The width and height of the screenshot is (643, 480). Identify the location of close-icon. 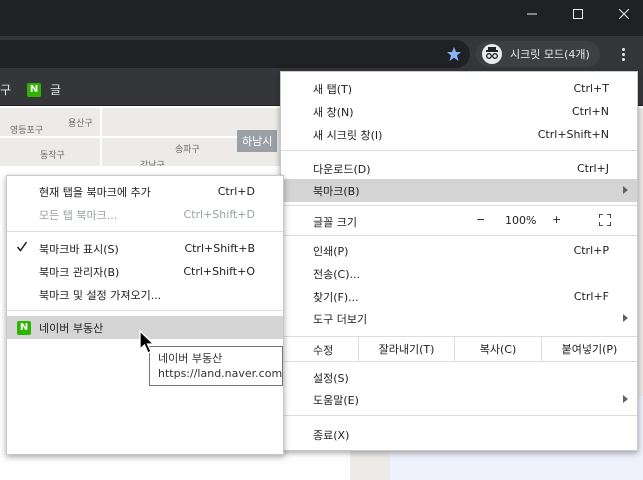
(624, 14).